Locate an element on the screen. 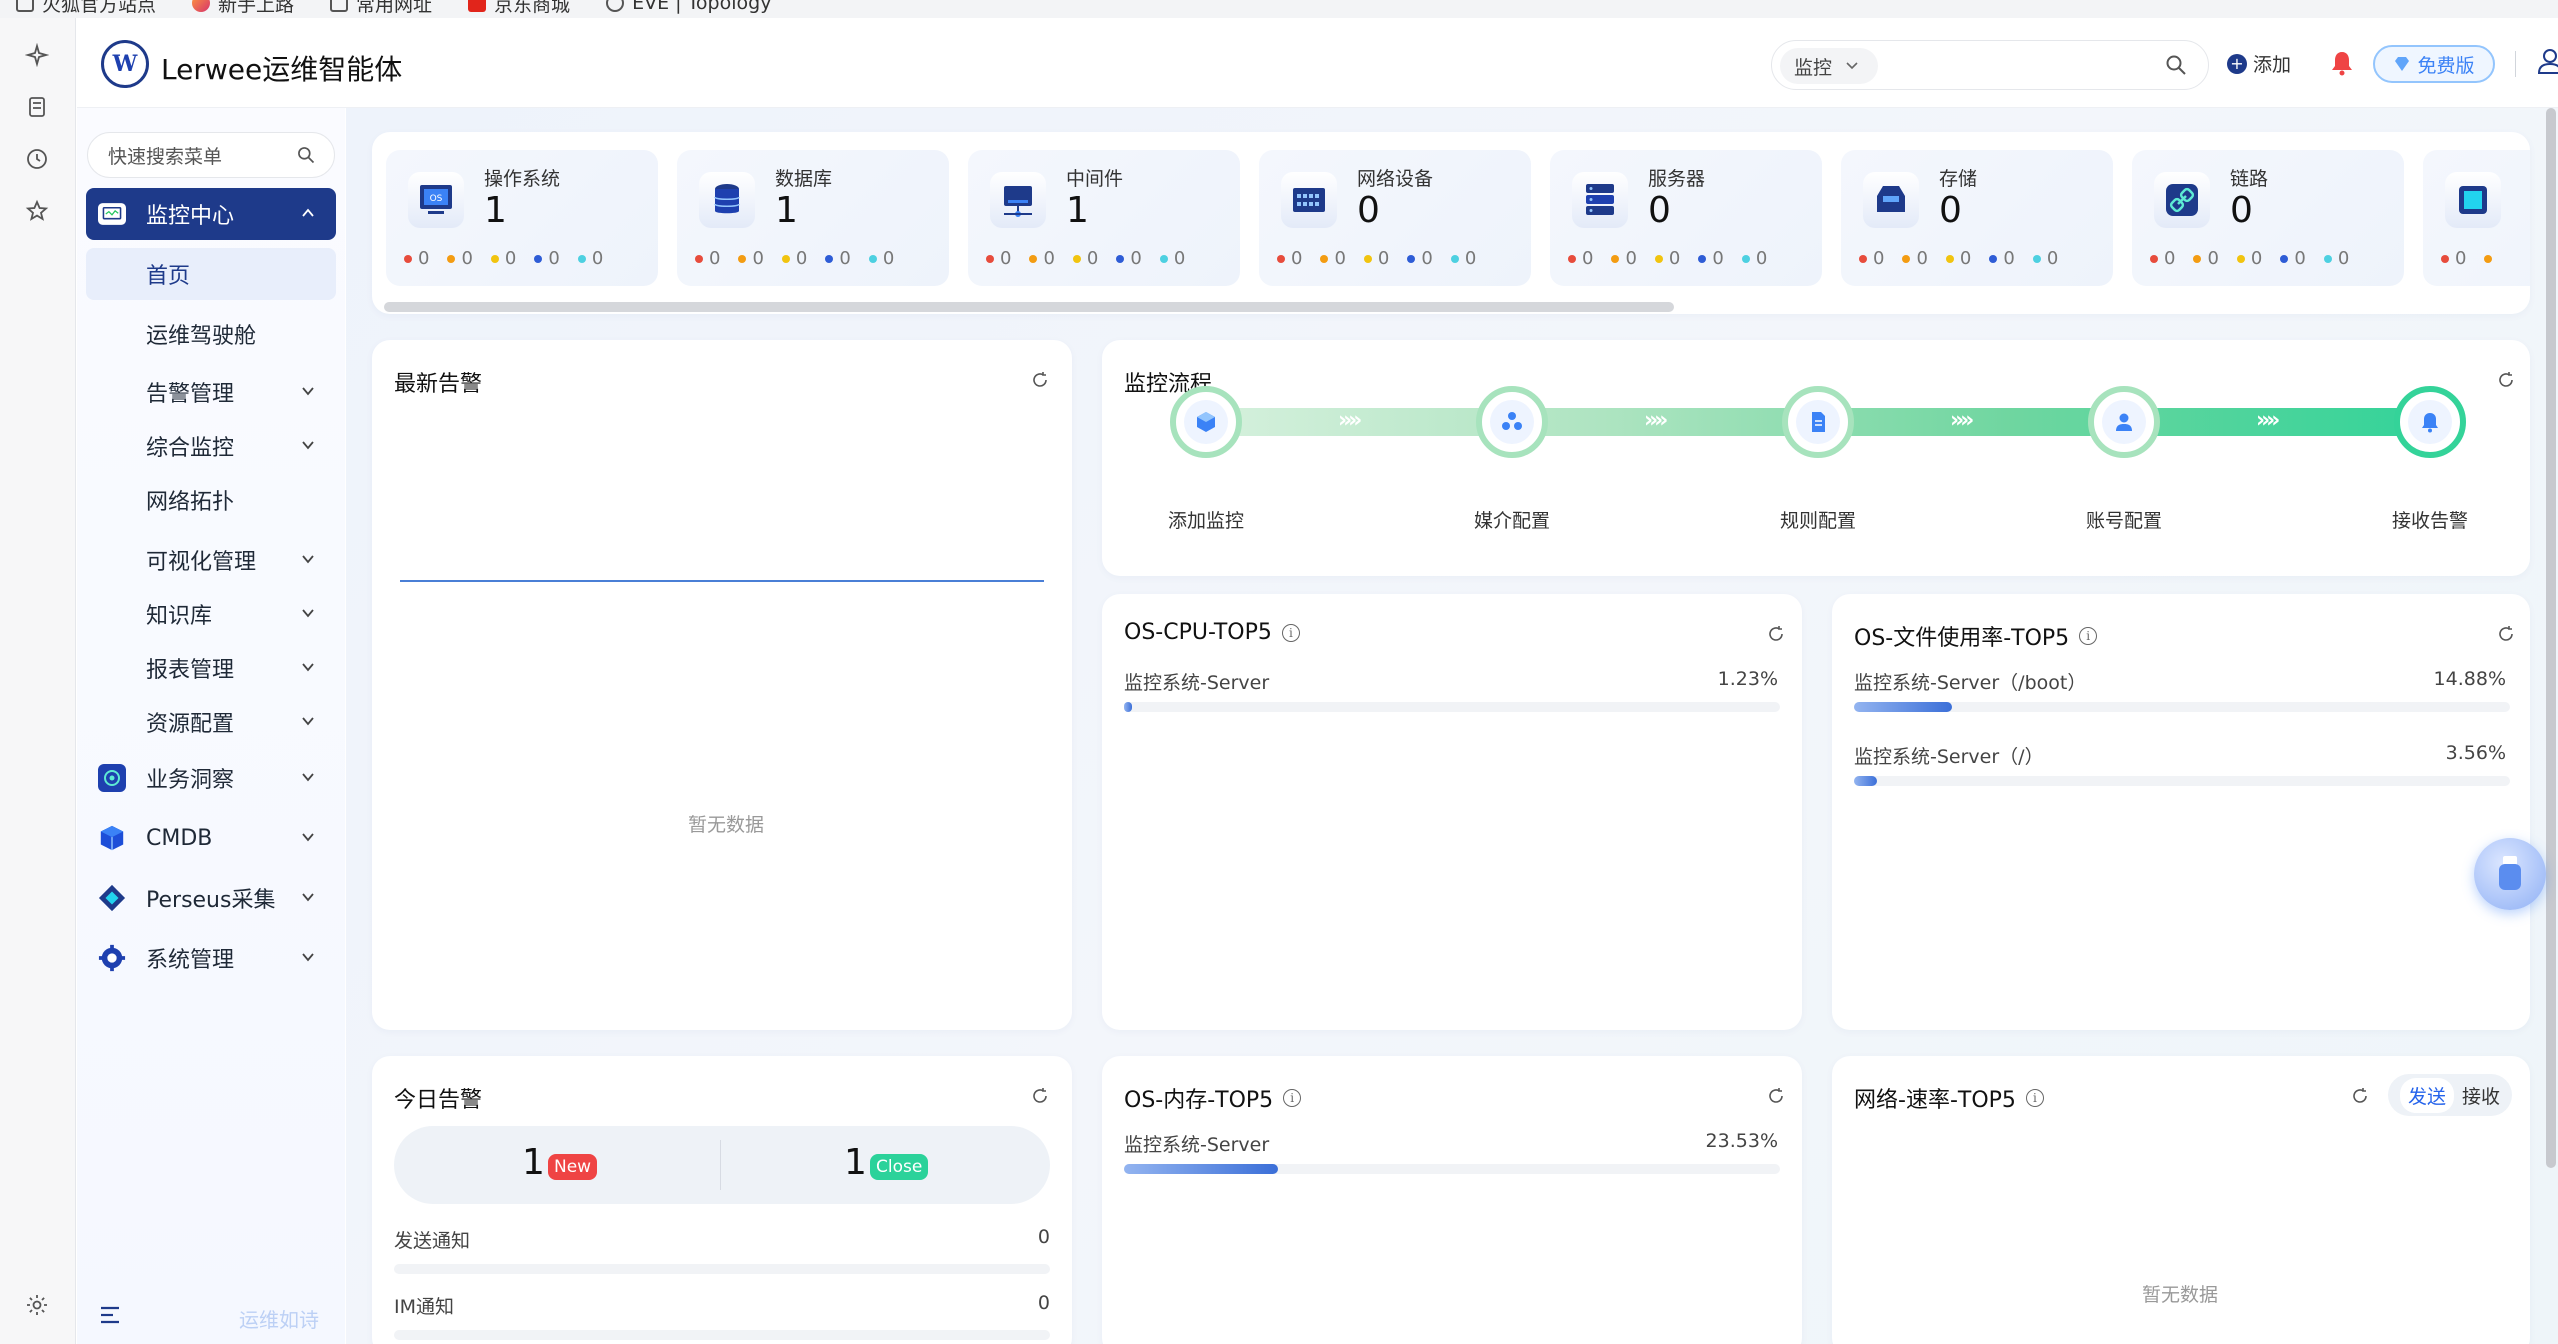  sidebar-group-cmdb: CMDB is located at coordinates (211, 838).